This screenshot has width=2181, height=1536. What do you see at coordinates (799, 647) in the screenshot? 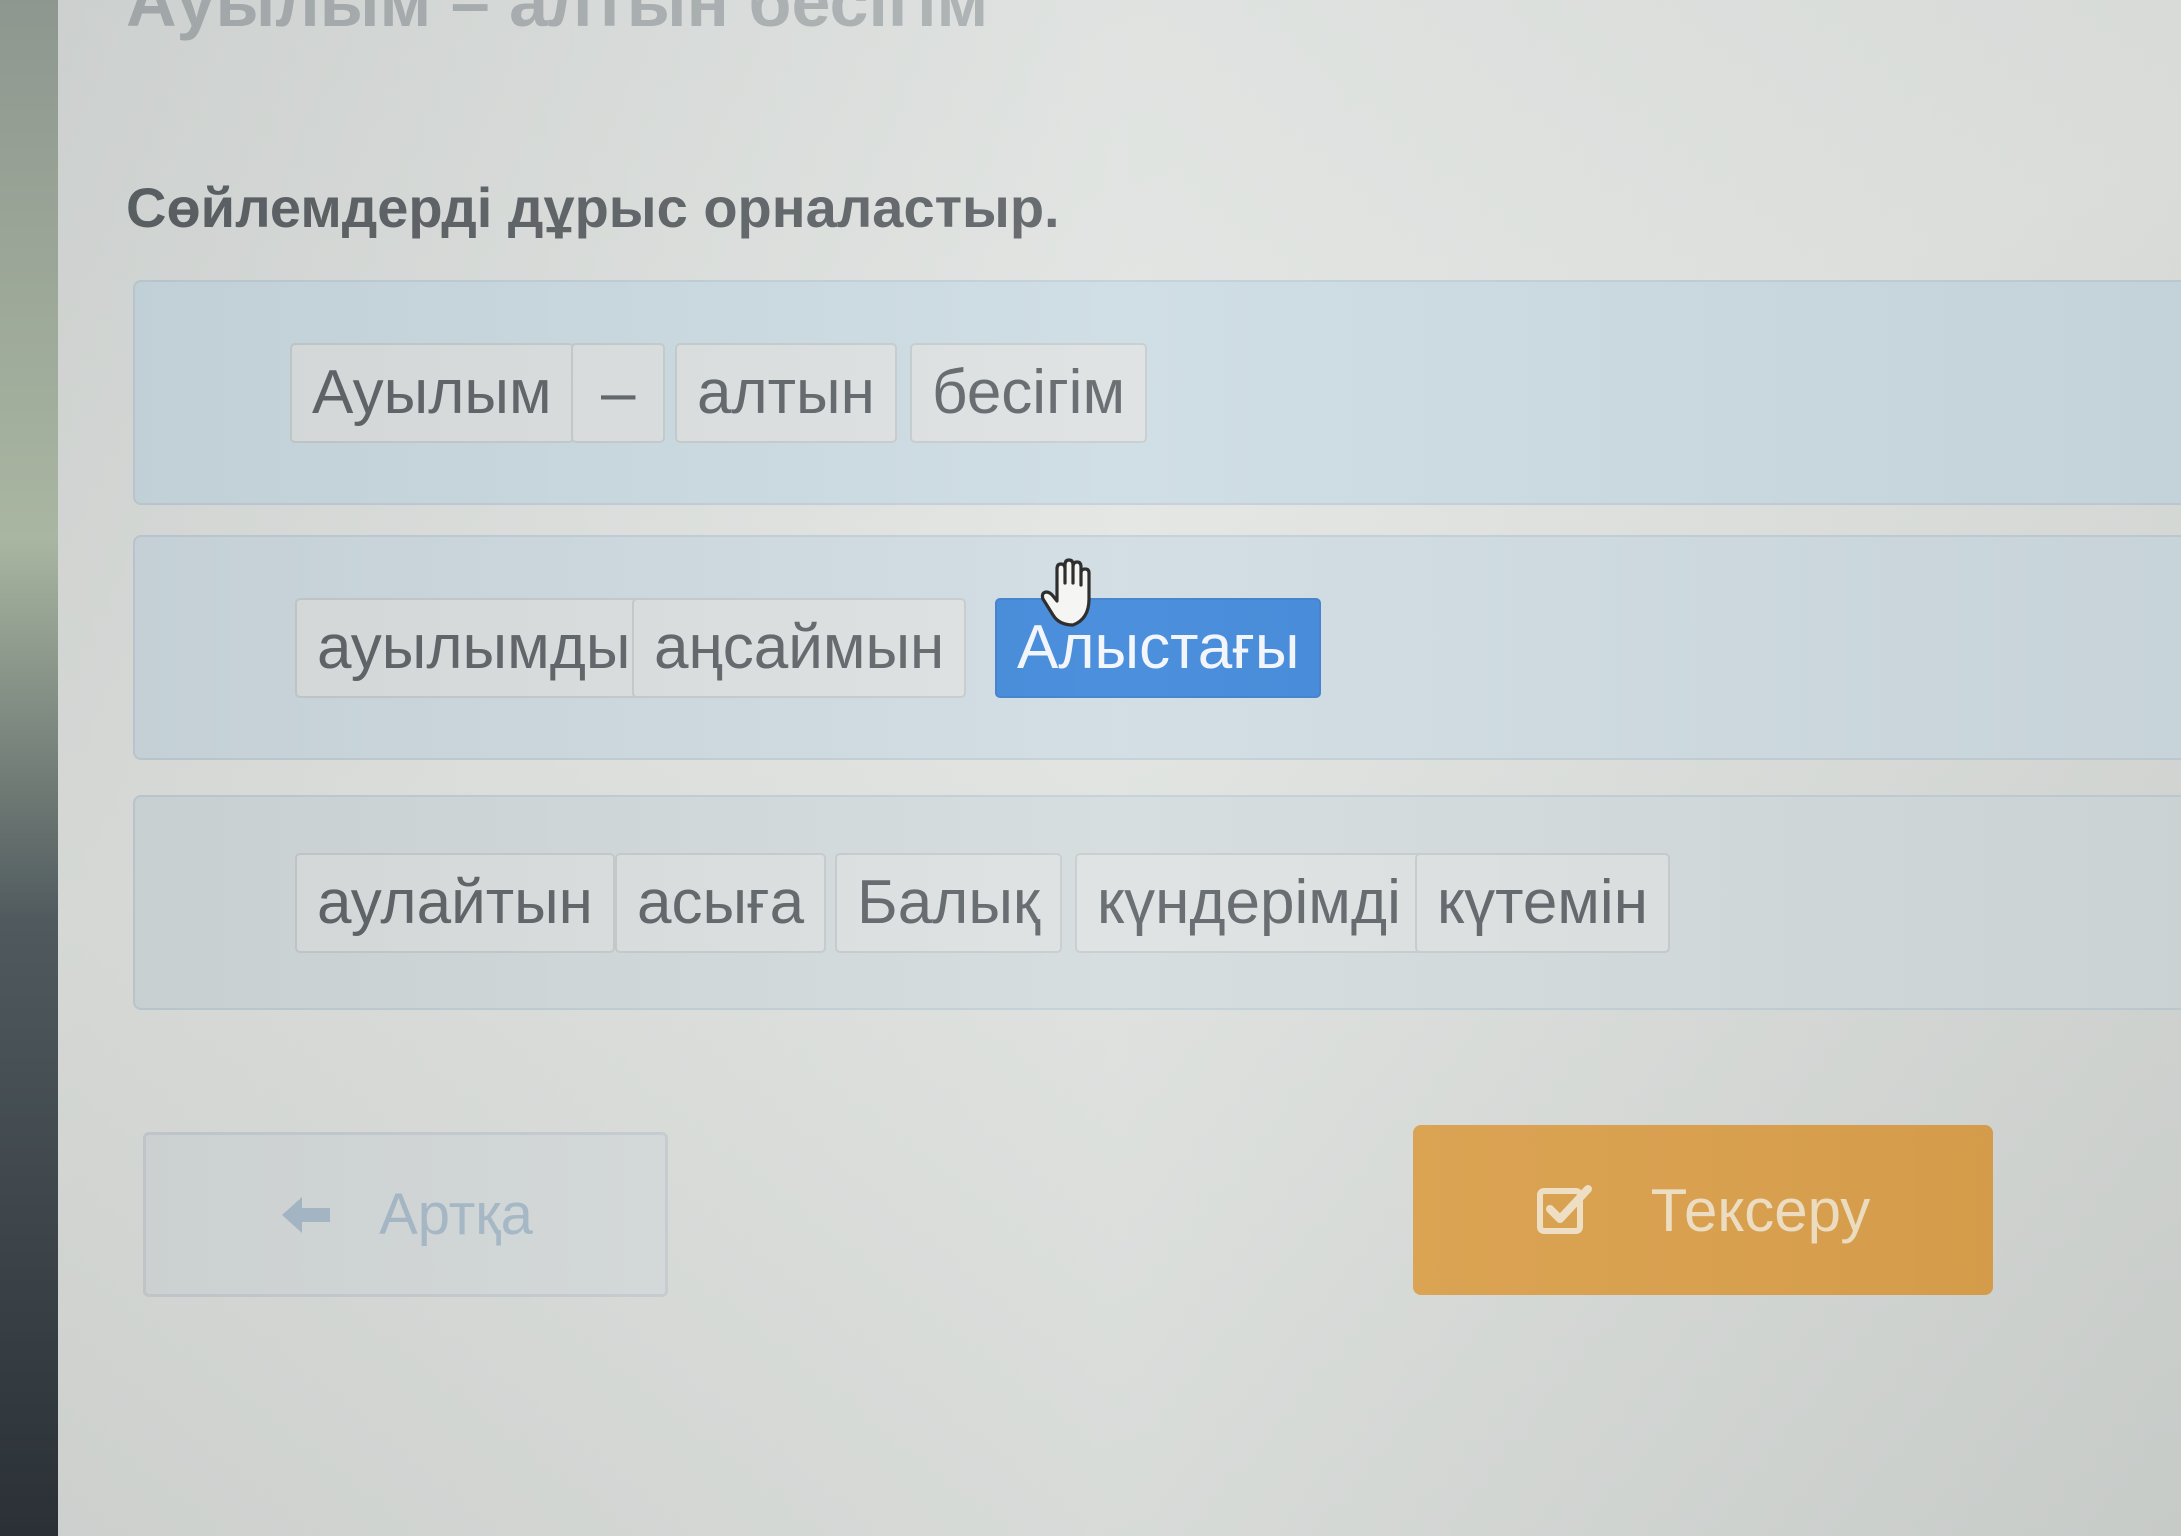
I see `word-chip: аңсаймын` at bounding box center [799, 647].